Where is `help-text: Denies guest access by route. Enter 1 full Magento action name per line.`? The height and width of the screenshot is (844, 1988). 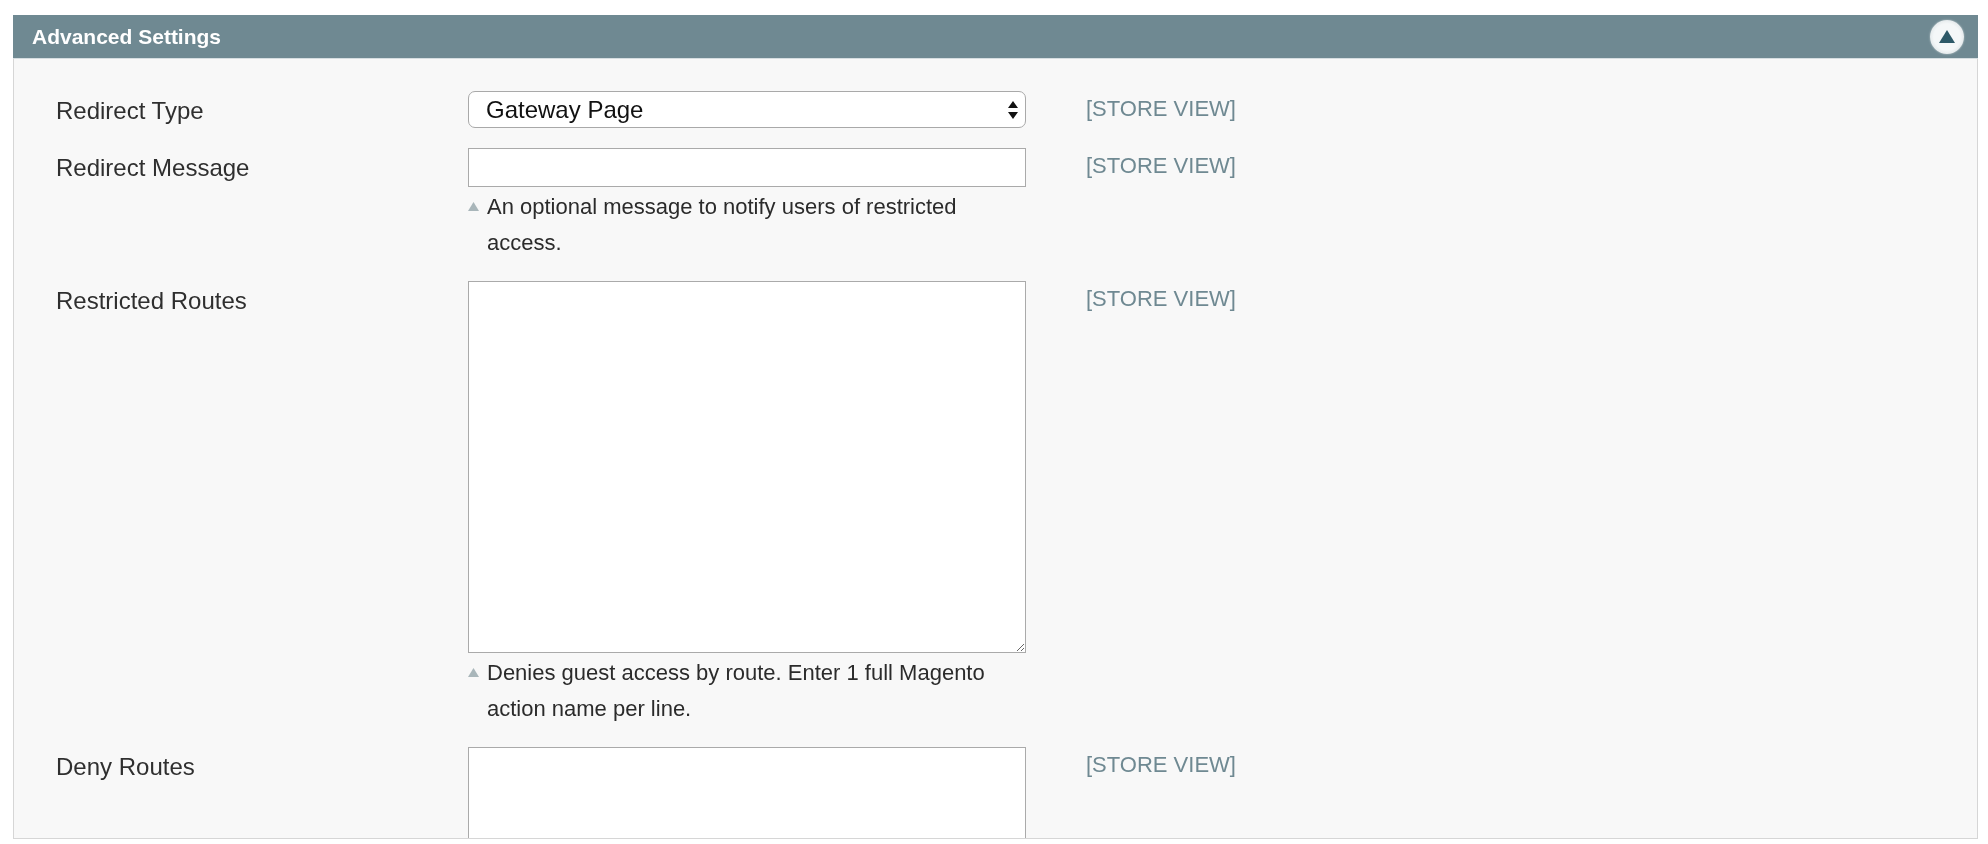
help-text: Denies guest access by route. Enter 1 full Magento action name per line. is located at coordinates (736, 691).